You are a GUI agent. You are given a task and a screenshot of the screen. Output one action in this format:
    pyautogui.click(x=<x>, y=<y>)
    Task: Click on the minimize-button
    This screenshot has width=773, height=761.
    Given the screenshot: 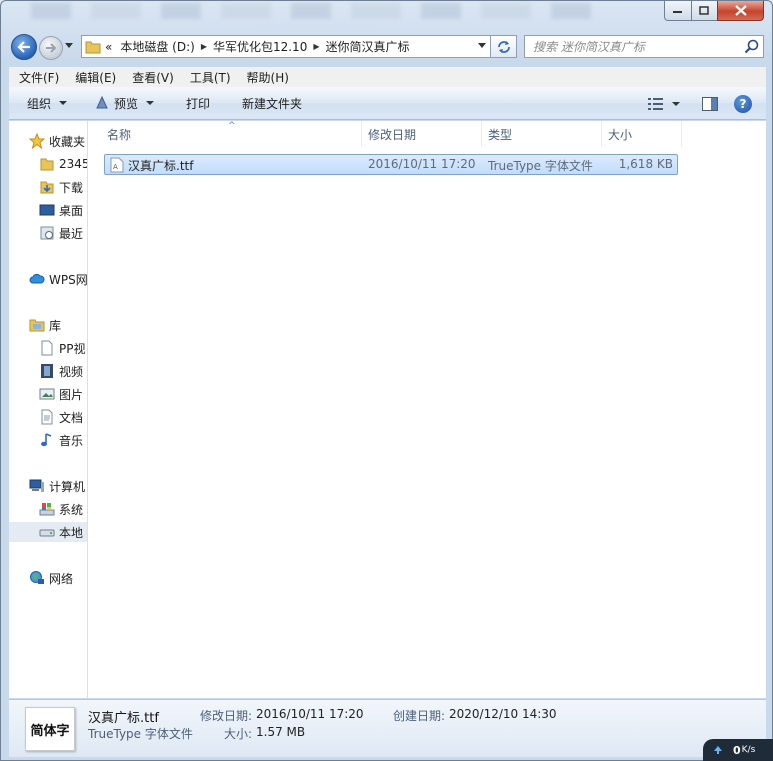 What is the action you would take?
    pyautogui.click(x=678, y=11)
    